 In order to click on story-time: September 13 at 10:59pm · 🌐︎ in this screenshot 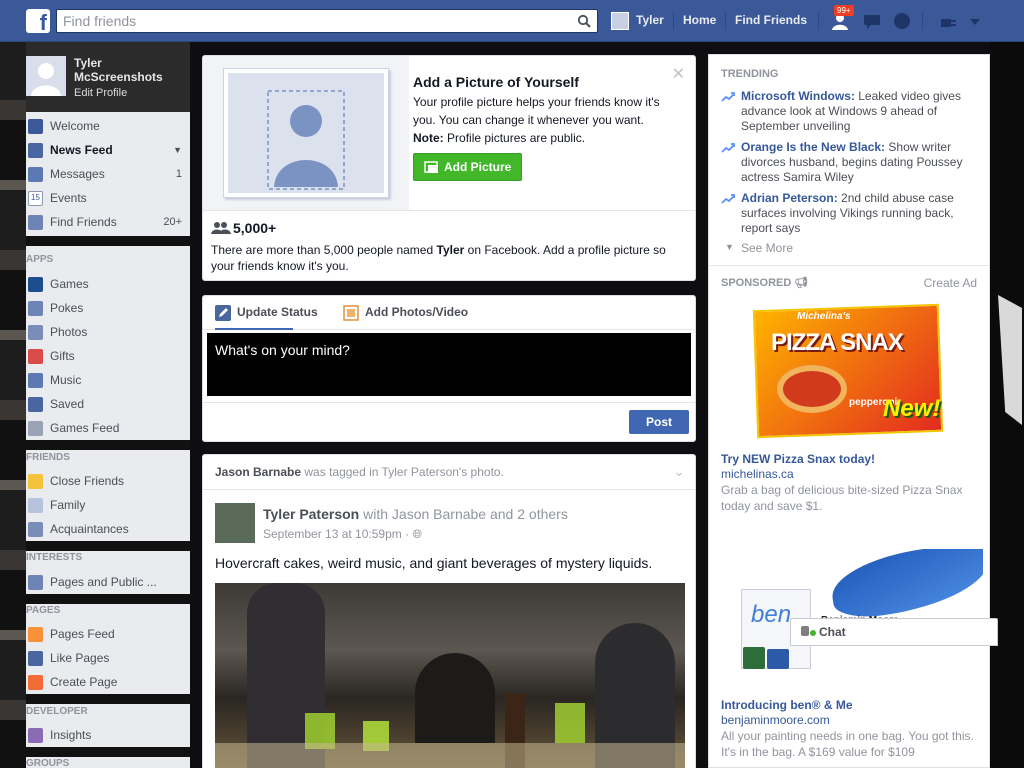, I will do `click(342, 534)`.